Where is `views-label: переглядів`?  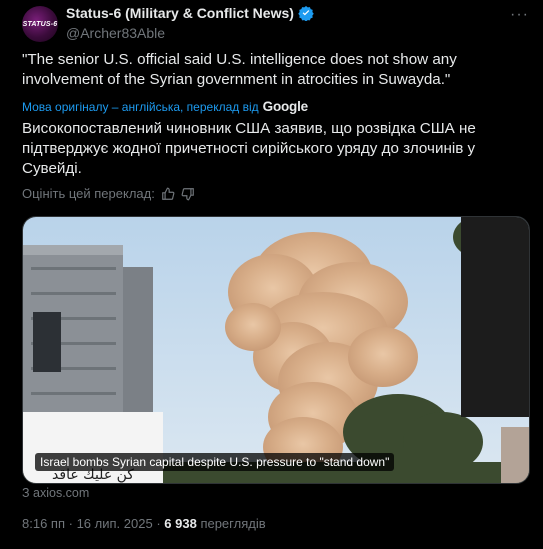
views-label: переглядів is located at coordinates (233, 523).